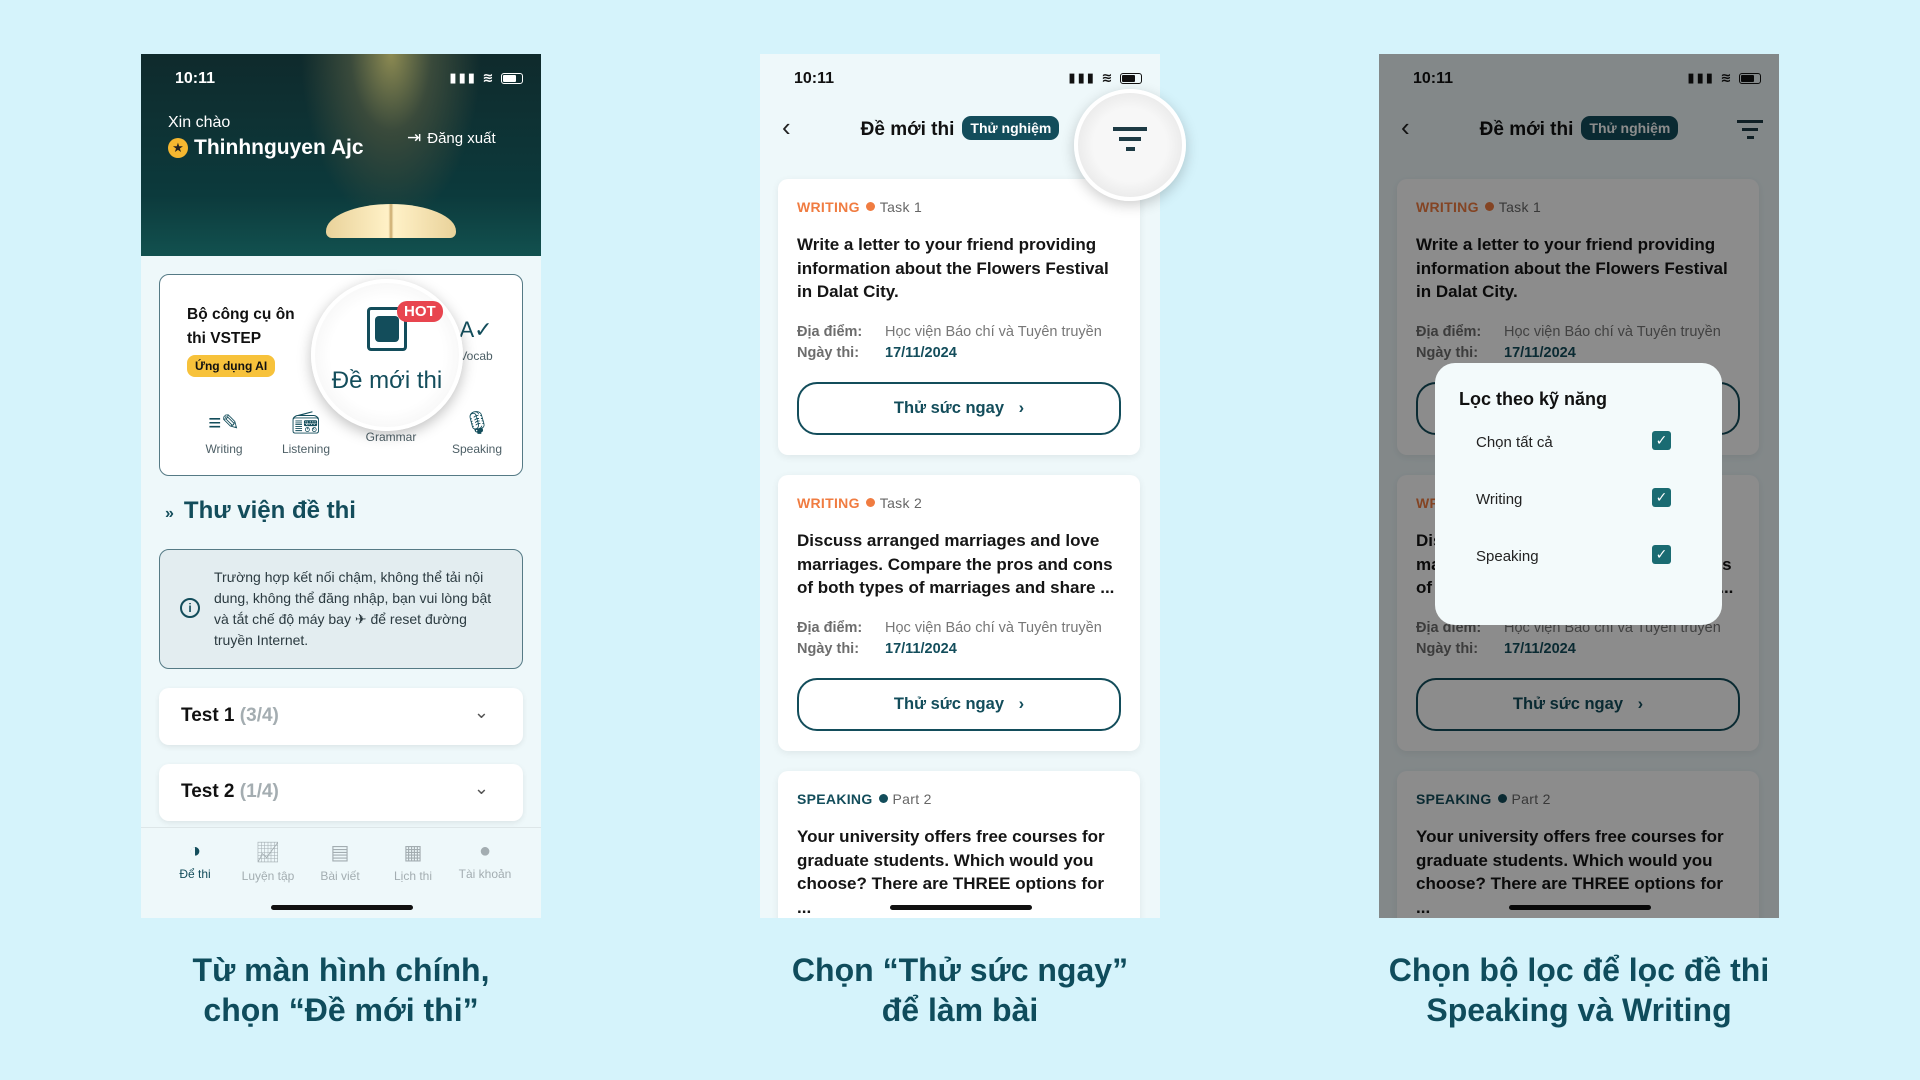 The height and width of the screenshot is (1080, 1920). Describe the element at coordinates (907, 129) in the screenshot. I see `page-title-text: Đề mới thi` at that location.